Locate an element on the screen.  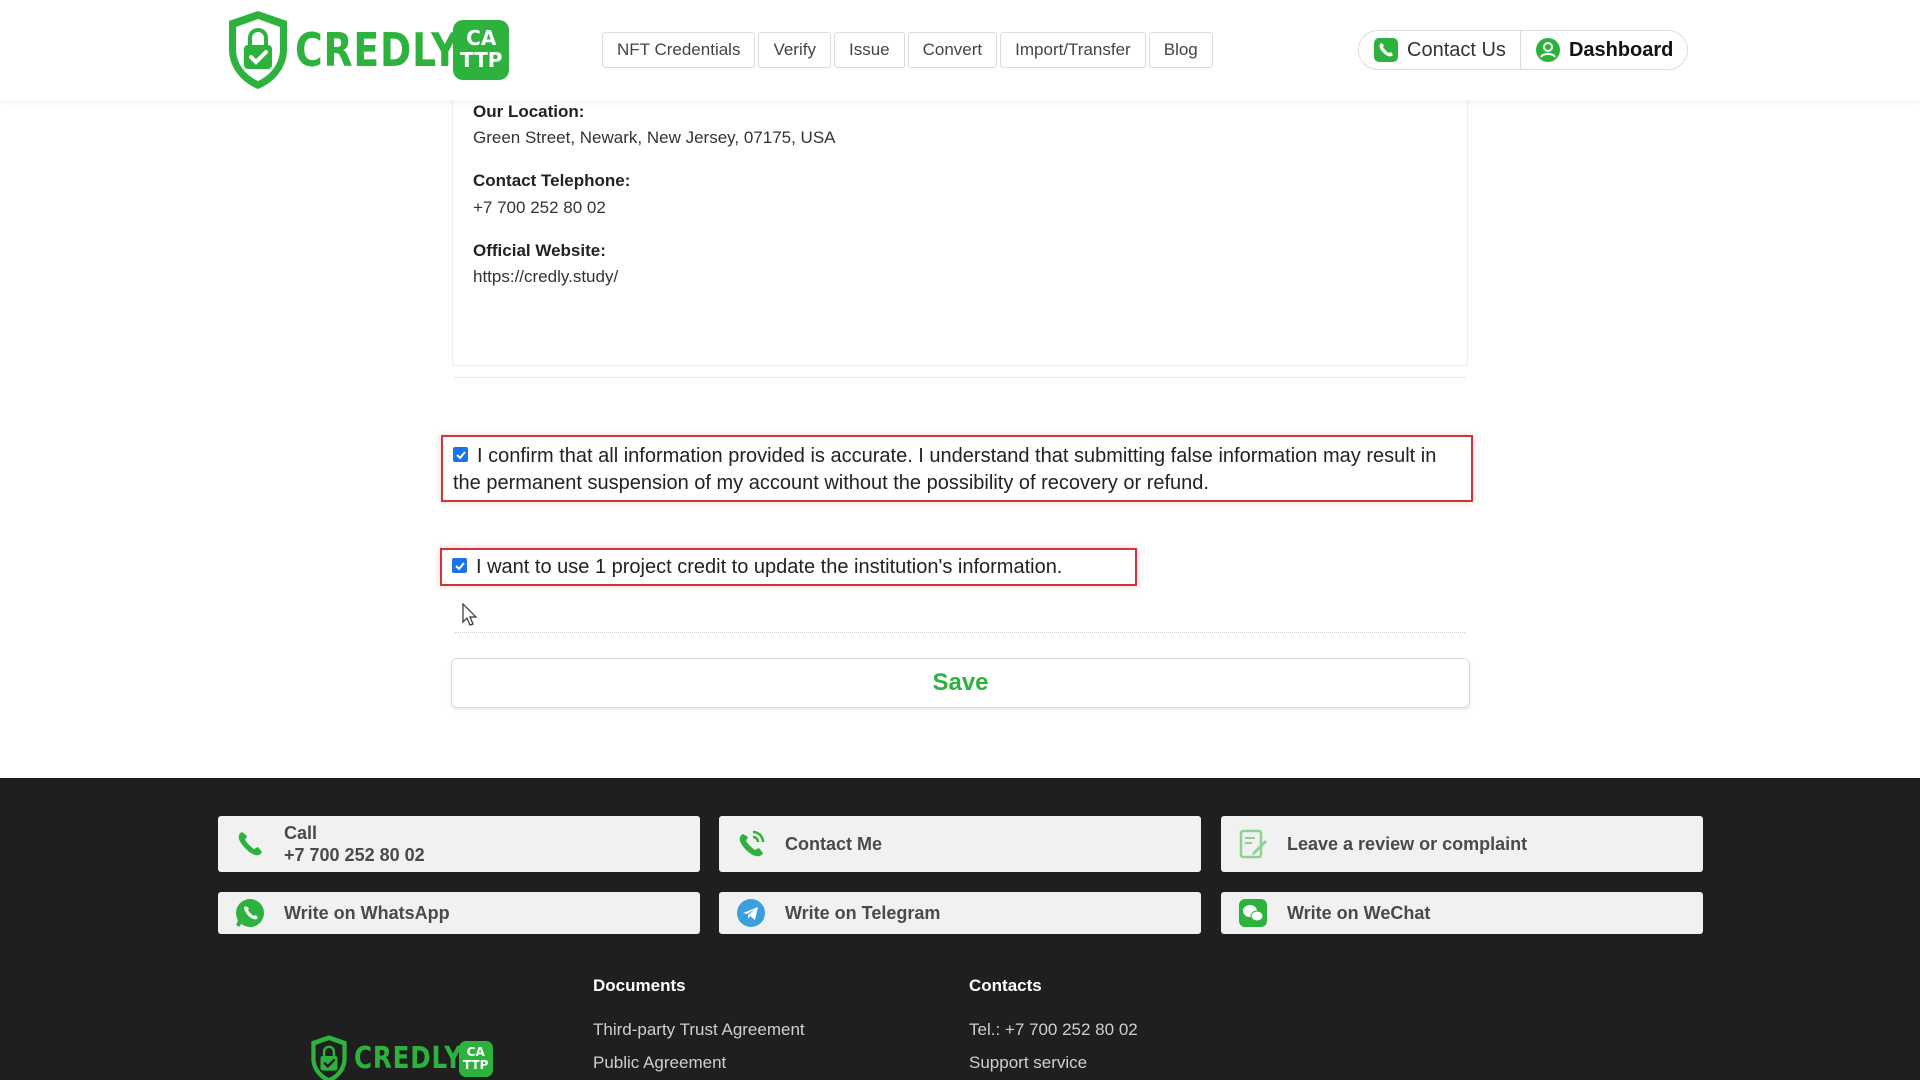
contacts-heading: Contacts is located at coordinates (1005, 985).